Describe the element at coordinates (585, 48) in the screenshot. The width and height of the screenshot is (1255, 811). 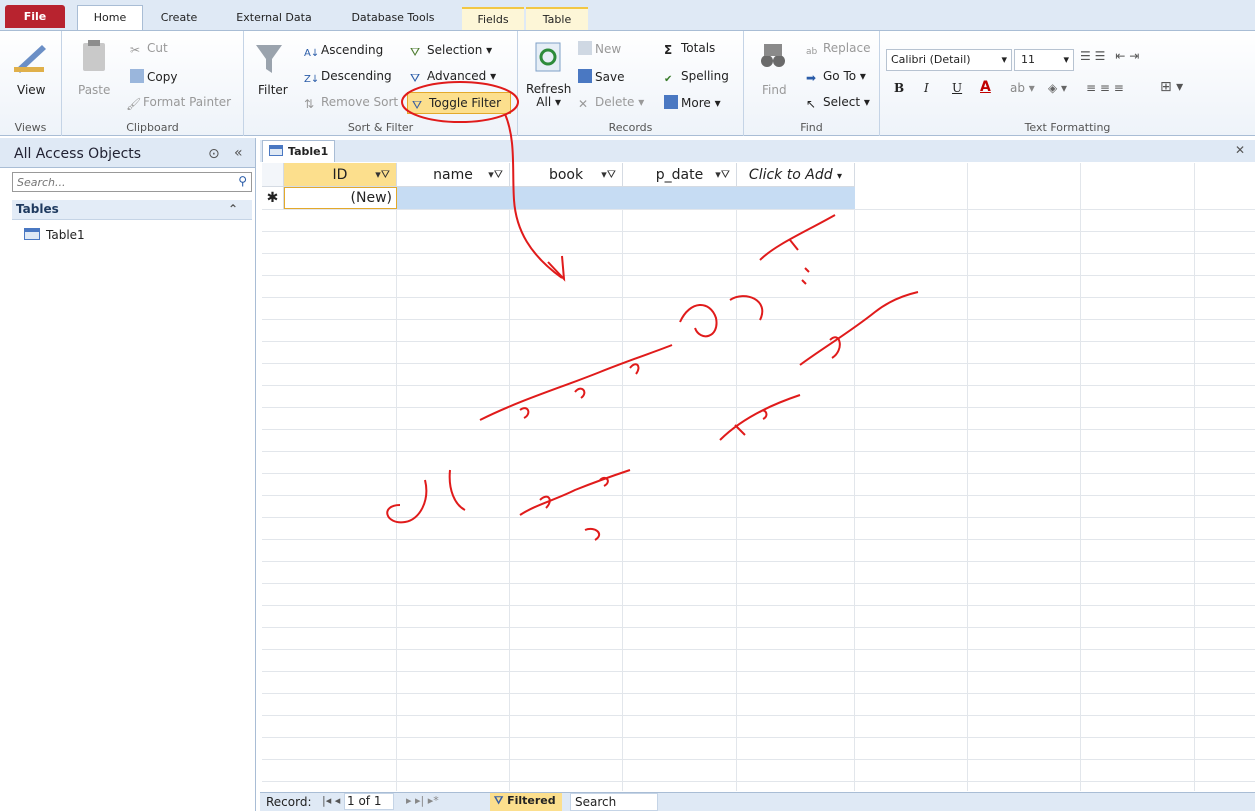
I see `new-record-icon` at that location.